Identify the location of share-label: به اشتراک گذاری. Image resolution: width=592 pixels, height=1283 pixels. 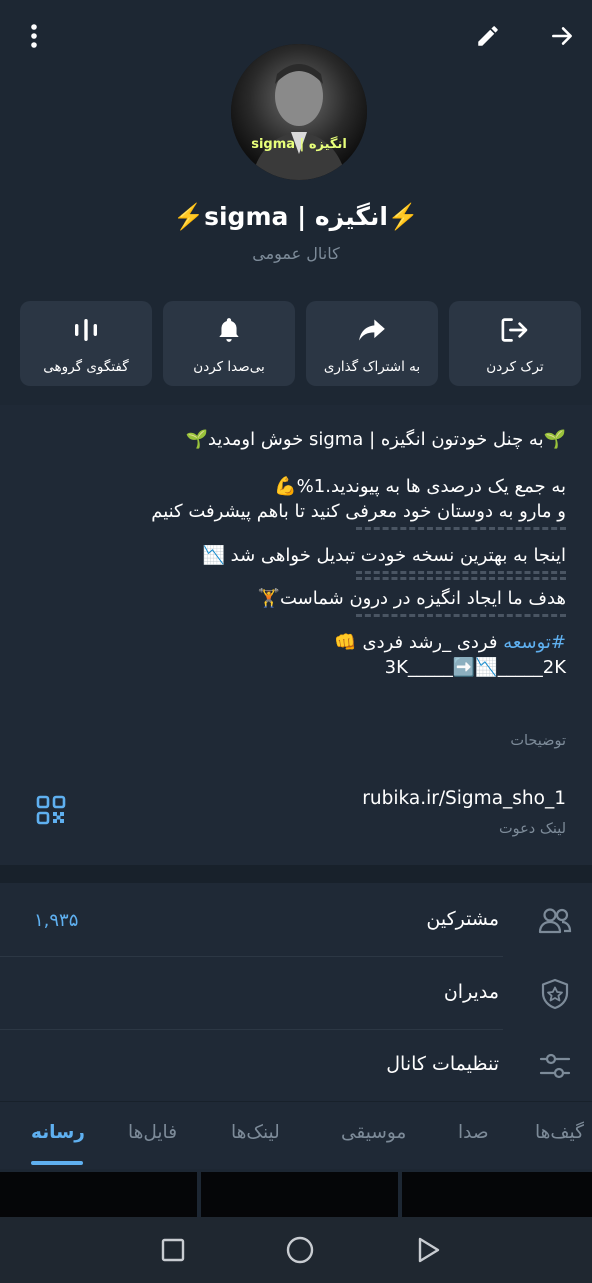
(372, 367).